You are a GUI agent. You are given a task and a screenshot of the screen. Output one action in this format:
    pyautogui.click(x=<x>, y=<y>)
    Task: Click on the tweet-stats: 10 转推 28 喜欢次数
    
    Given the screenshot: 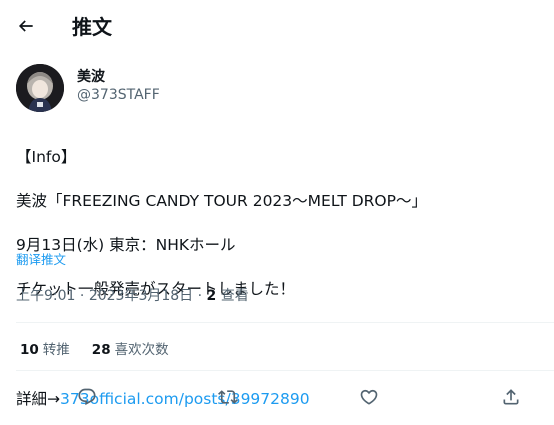 What is the action you would take?
    pyautogui.click(x=94, y=348)
    